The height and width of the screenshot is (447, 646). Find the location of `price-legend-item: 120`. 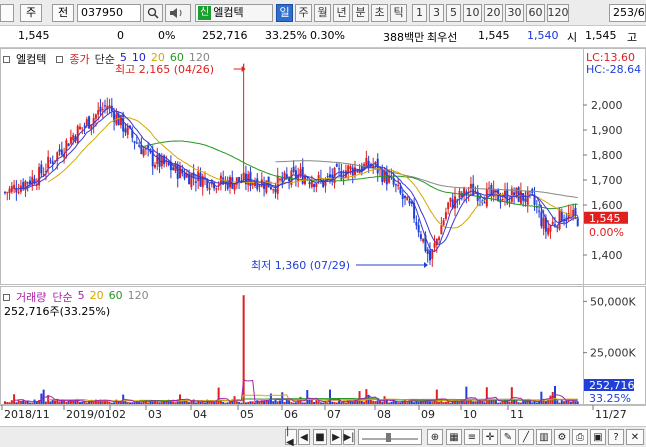

price-legend-item: 120 is located at coordinates (199, 57).